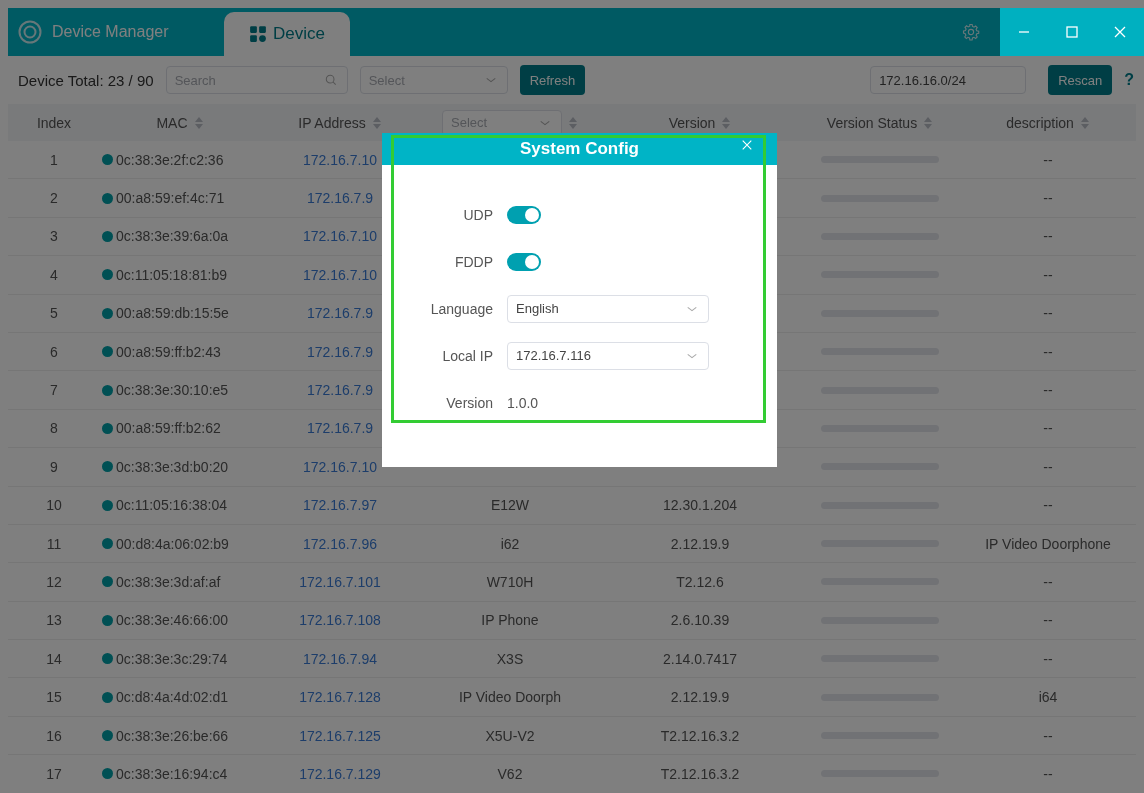  What do you see at coordinates (172, 390) in the screenshot?
I see `mac-address: 0c:38:3e:30:10:e5` at bounding box center [172, 390].